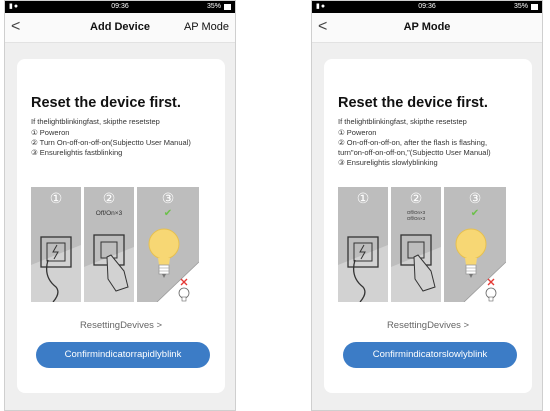 The image size is (550, 411). What do you see at coordinates (77, 152) in the screenshot?
I see `step-item: ③ Ensurelightis fastblinking` at bounding box center [77, 152].